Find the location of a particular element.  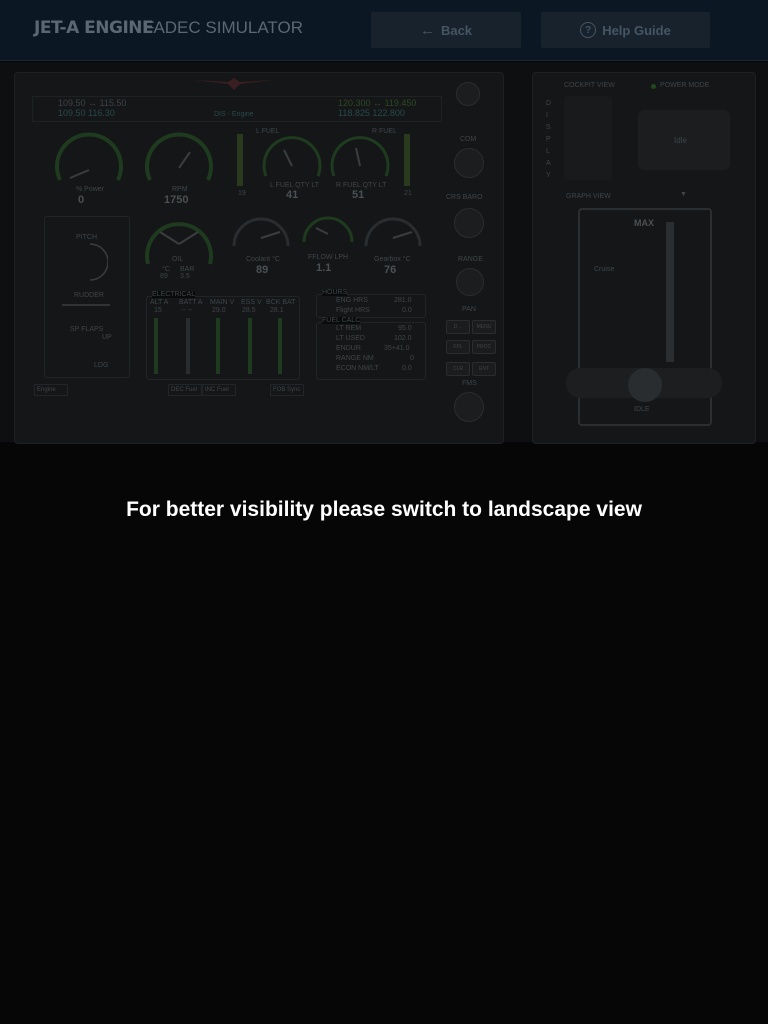

gearbox-gauge is located at coordinates (393, 232).